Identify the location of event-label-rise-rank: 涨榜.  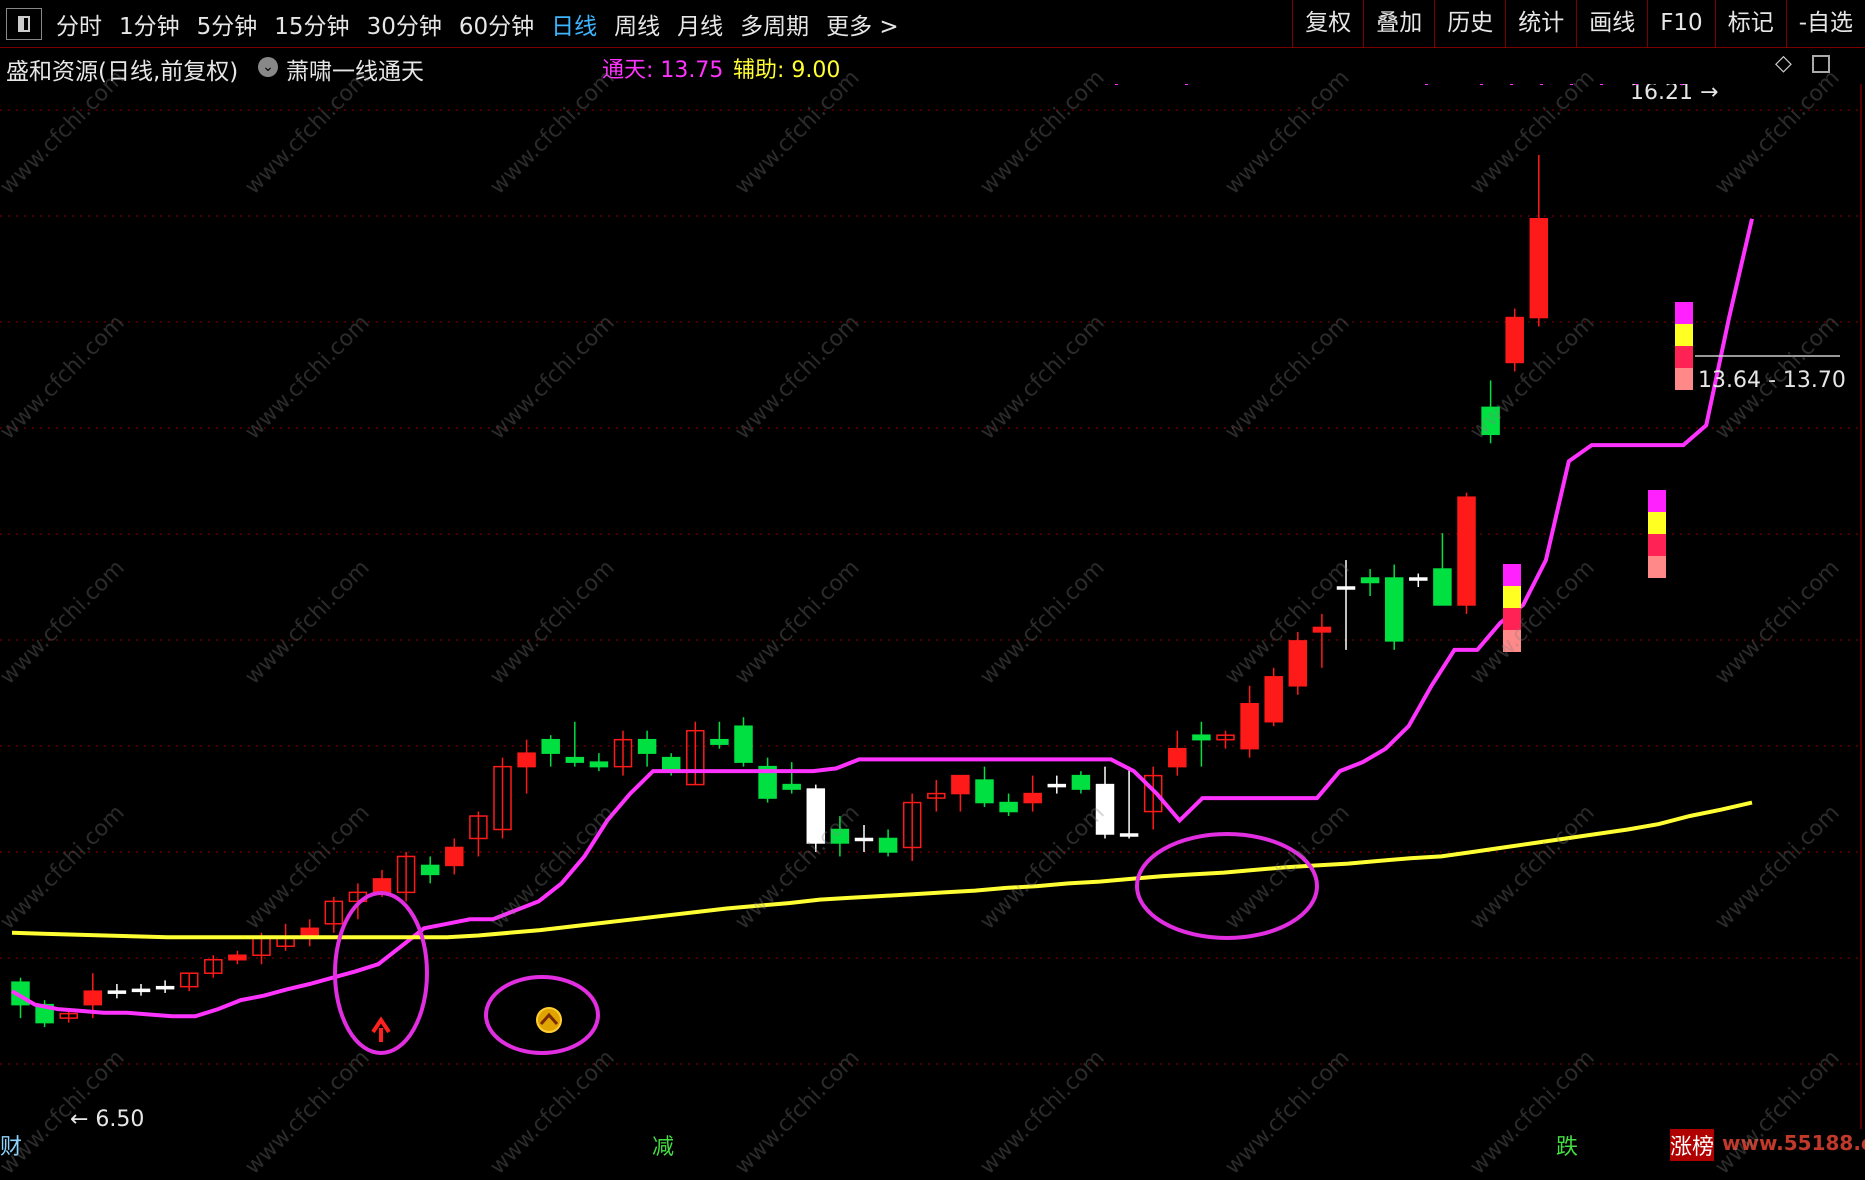
(1692, 1145).